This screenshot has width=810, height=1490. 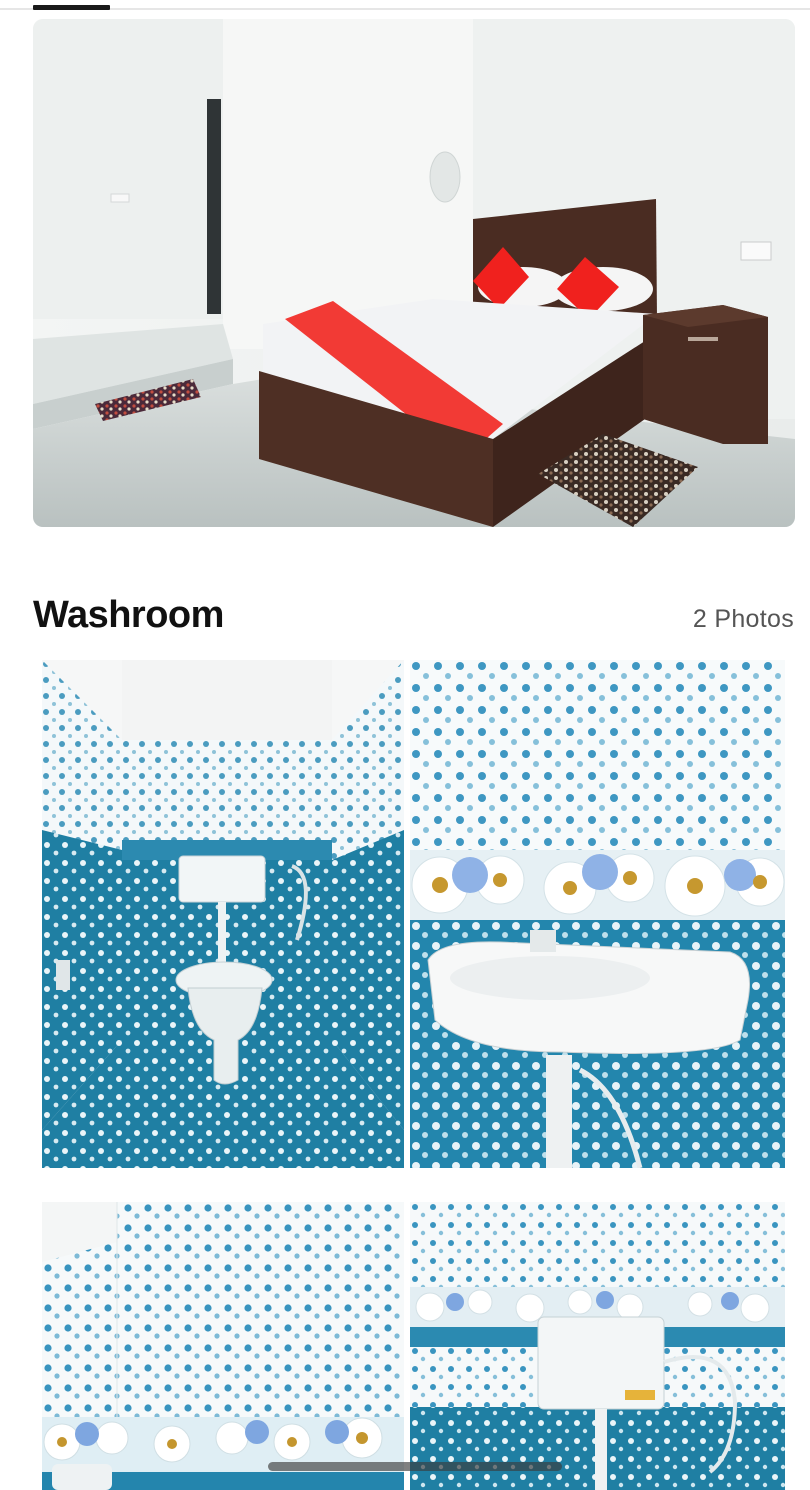 What do you see at coordinates (223, 1346) in the screenshot?
I see `tiles-corner-photo` at bounding box center [223, 1346].